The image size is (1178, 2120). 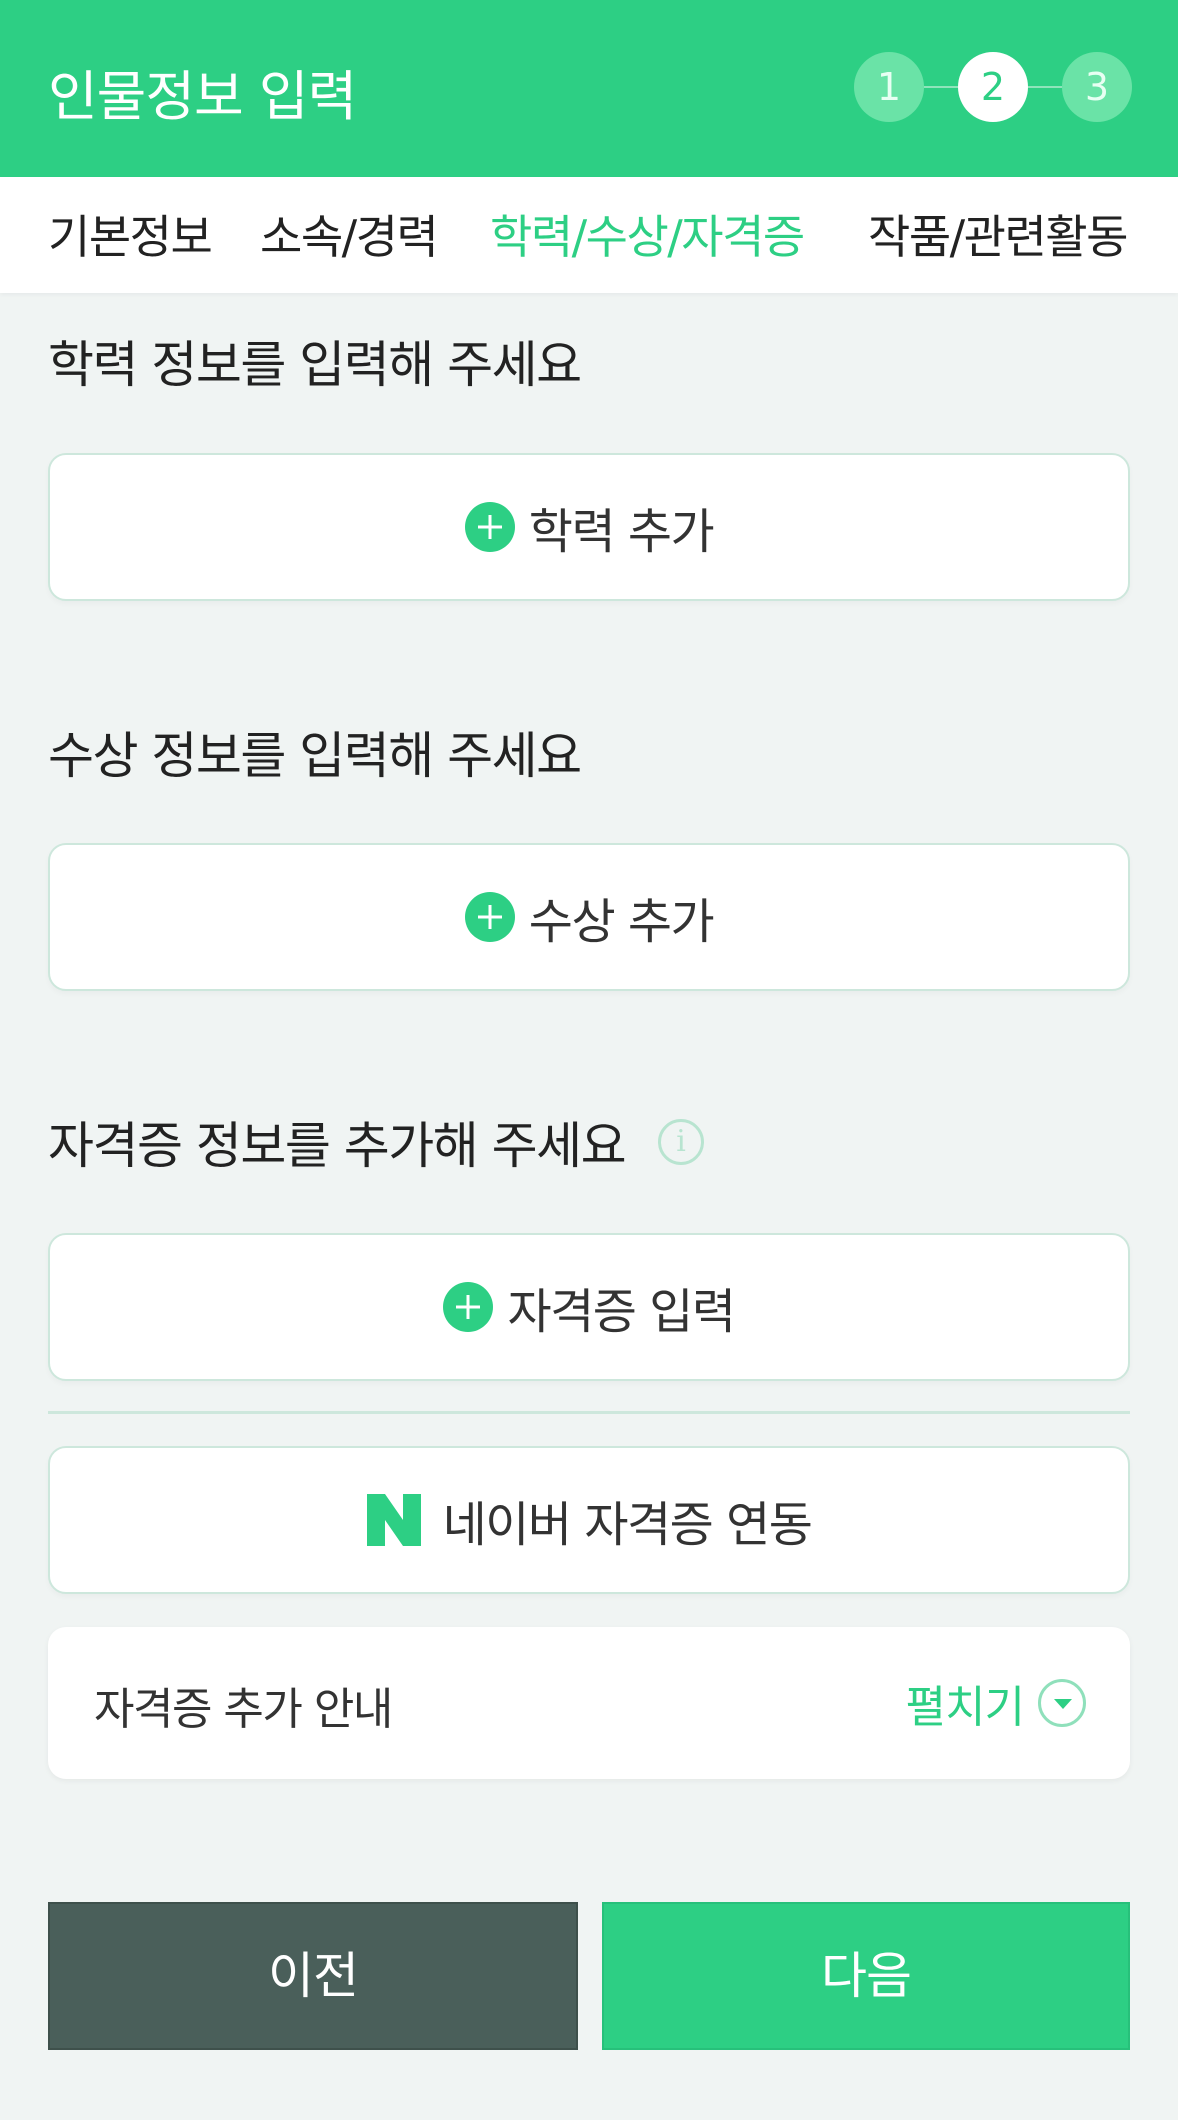 What do you see at coordinates (681, 1142) in the screenshot?
I see `info-icon: i` at bounding box center [681, 1142].